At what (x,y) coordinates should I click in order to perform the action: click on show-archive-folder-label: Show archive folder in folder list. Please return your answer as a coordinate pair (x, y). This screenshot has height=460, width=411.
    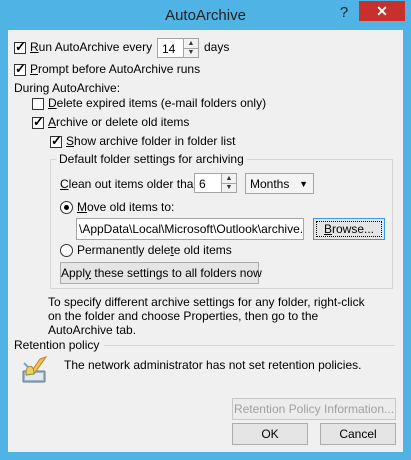
    Looking at the image, I should click on (150, 141).